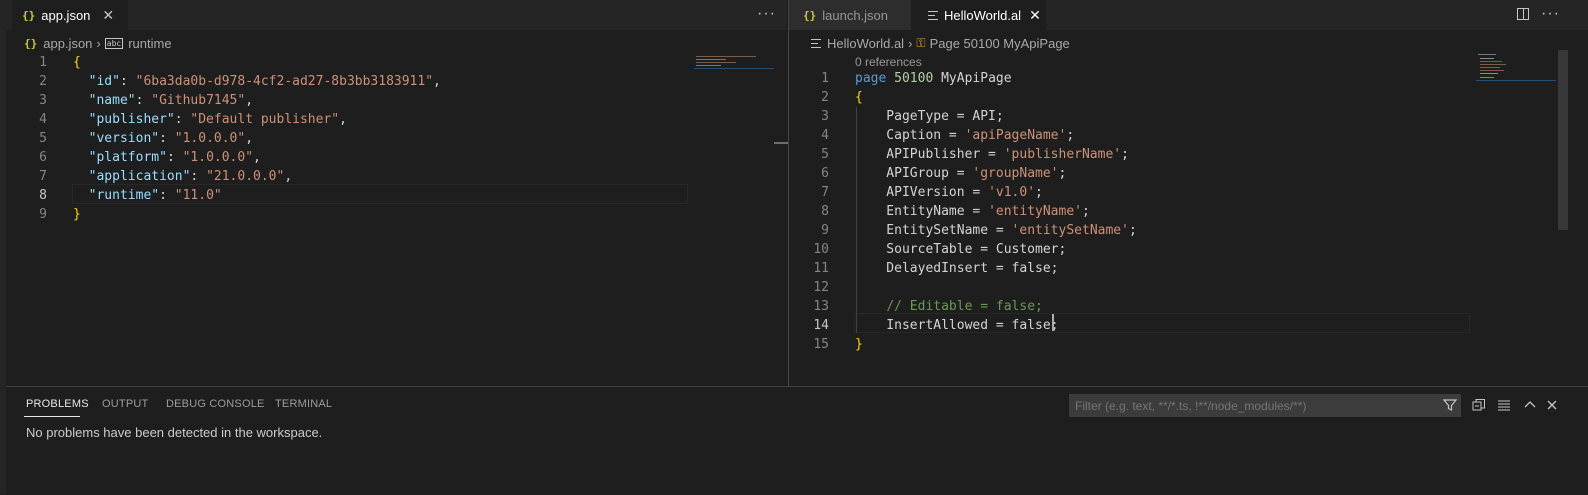 This screenshot has width=1588, height=495. I want to click on breadcrumb-symbol: runtime, so click(149, 43).